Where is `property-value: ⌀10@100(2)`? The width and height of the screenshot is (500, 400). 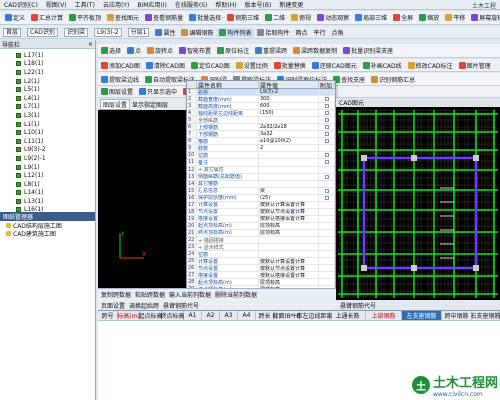 property-value: ⌀10@100(2) is located at coordinates (289, 141).